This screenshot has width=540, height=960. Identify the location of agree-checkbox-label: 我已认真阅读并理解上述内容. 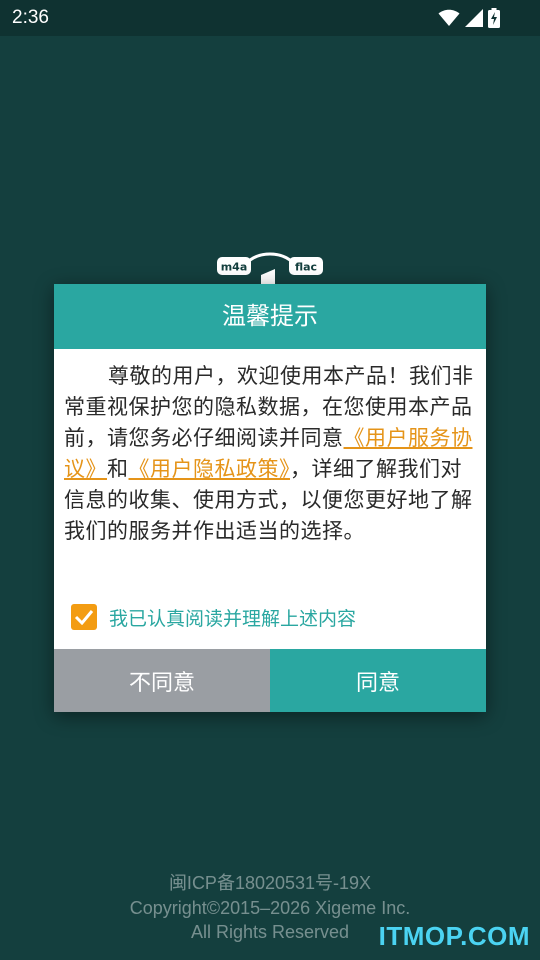
(232, 617).